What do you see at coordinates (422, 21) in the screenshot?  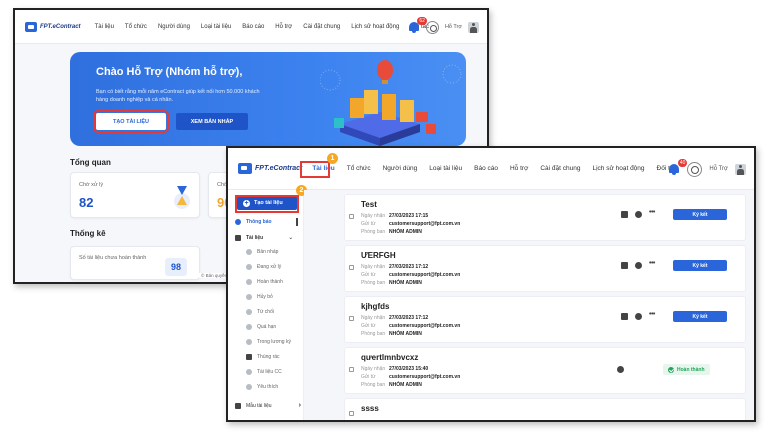 I see `notification-badge: 62` at bounding box center [422, 21].